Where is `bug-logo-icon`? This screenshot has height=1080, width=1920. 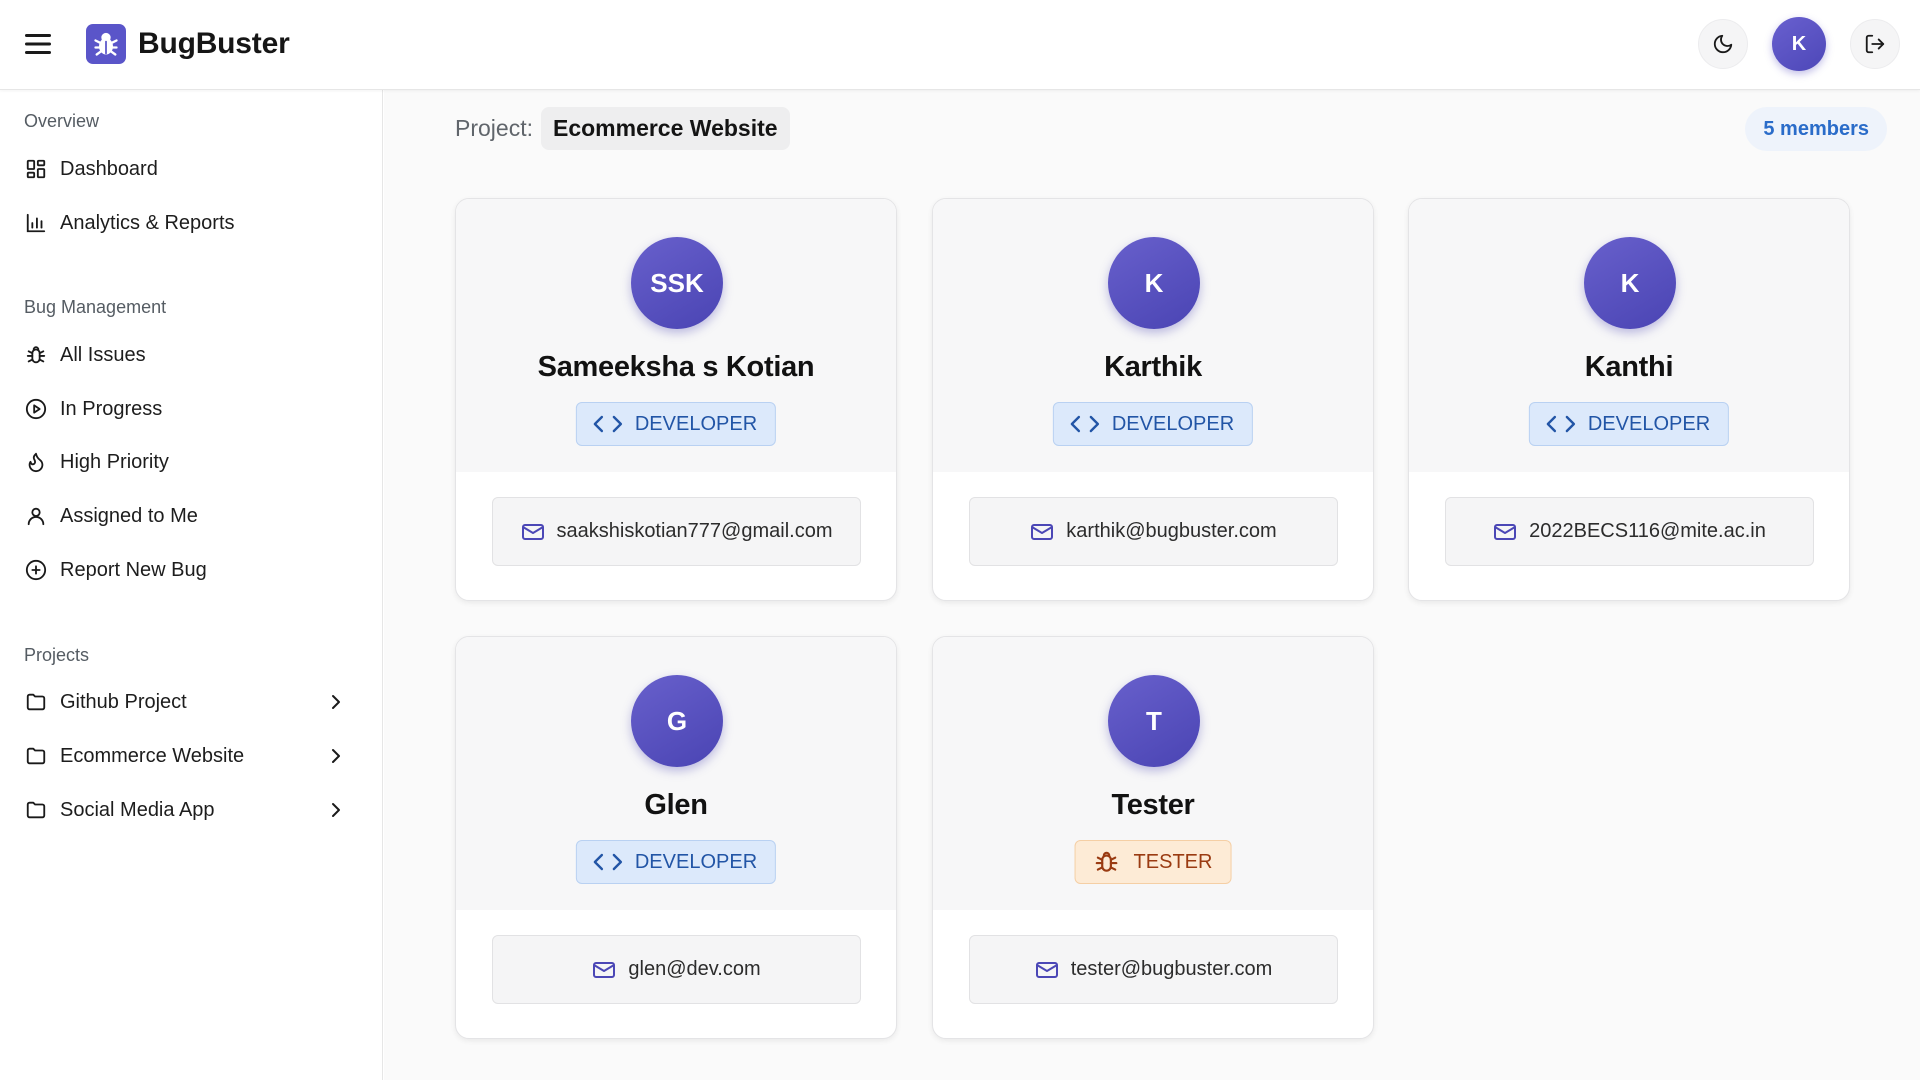
bug-logo-icon is located at coordinates (106, 44).